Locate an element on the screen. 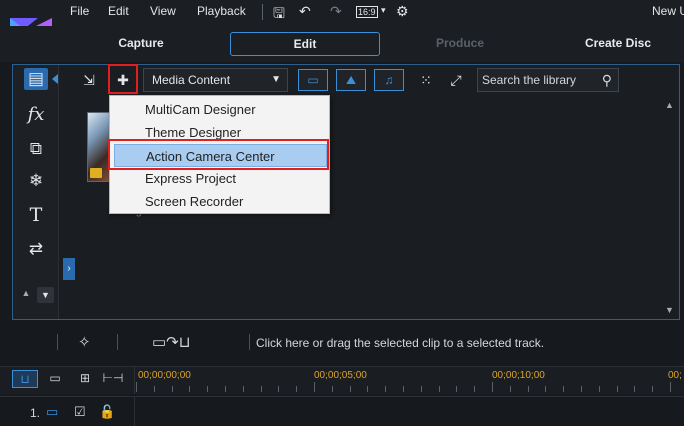 This screenshot has height=426, width=684. storyboard-view-icon: ▭ is located at coordinates (55, 379).